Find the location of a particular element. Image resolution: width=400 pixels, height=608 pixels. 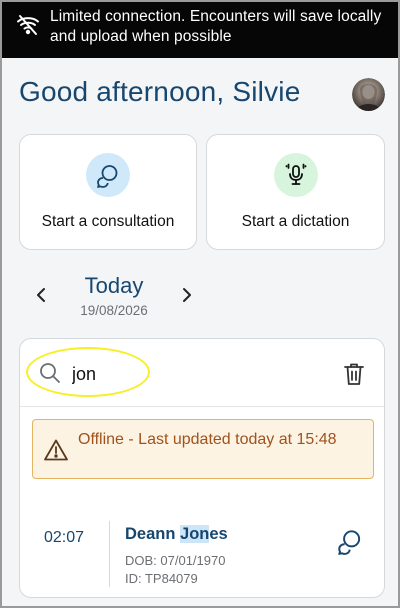

encounter-time: 02:07 is located at coordinates (64, 537).